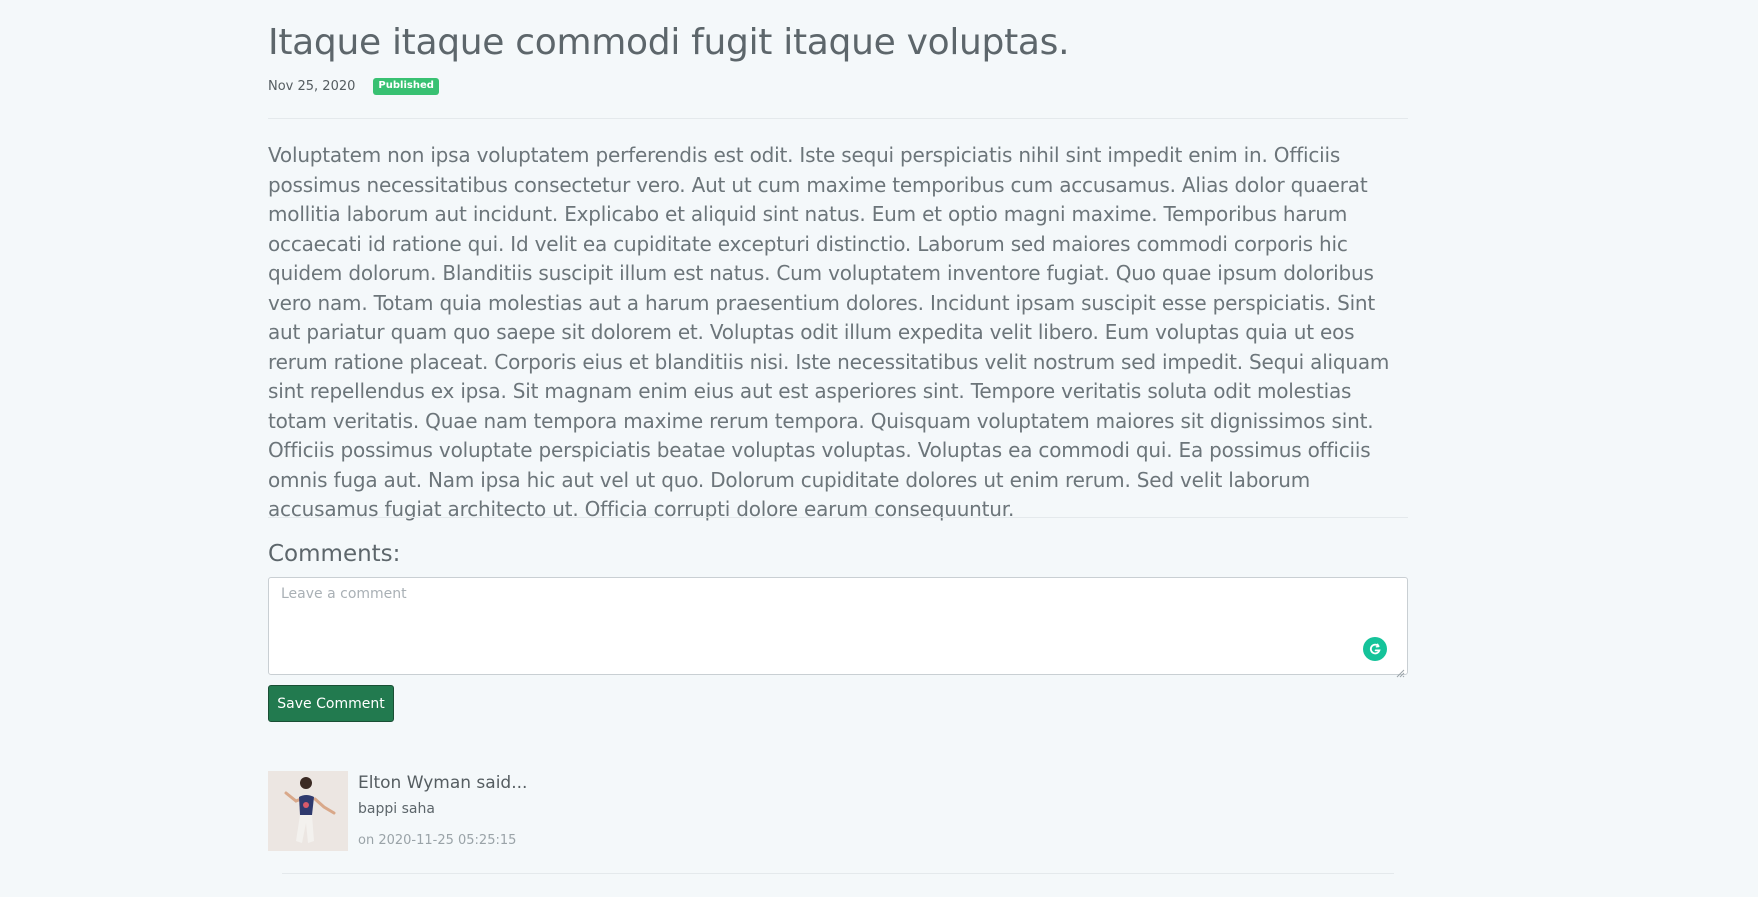 The image size is (1758, 897). Describe the element at coordinates (1400, 670) in the screenshot. I see `resize-handle-icon` at that location.